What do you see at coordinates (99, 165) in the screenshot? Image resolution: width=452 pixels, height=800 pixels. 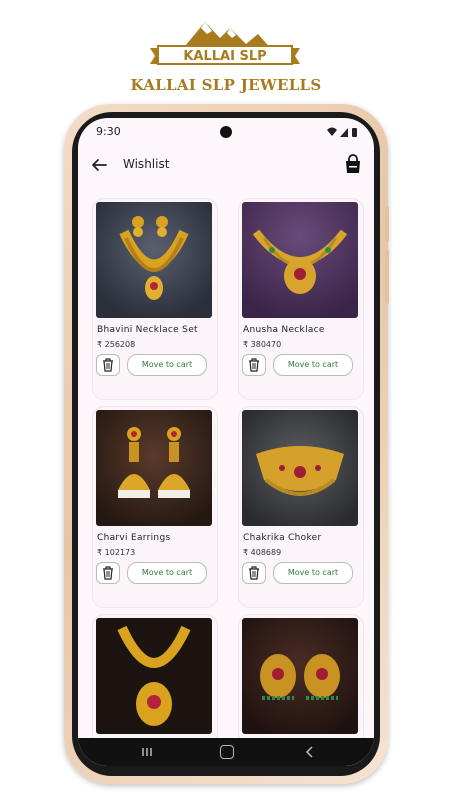 I see `arrow-left-icon` at bounding box center [99, 165].